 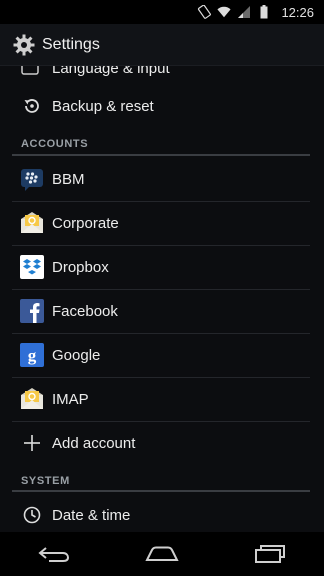 What do you see at coordinates (162, 141) in the screenshot?
I see `section-header-accounts: ACCOUNTS` at bounding box center [162, 141].